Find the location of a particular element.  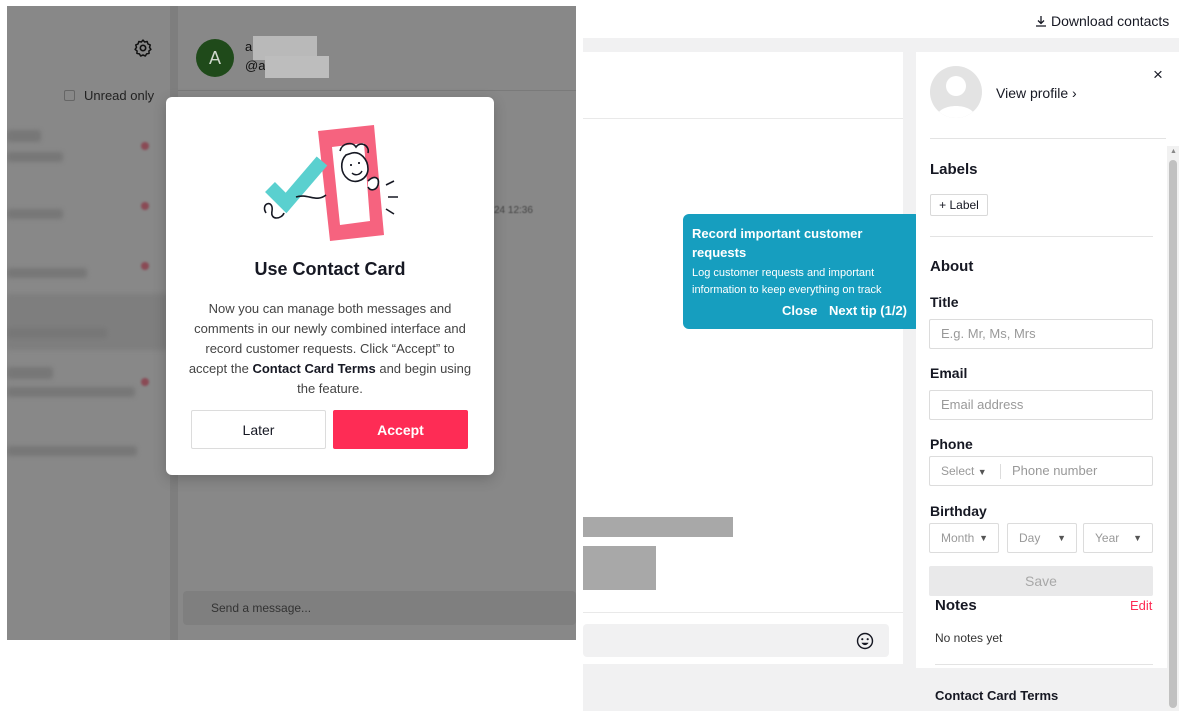

add-label-button: + Label is located at coordinates (959, 205).